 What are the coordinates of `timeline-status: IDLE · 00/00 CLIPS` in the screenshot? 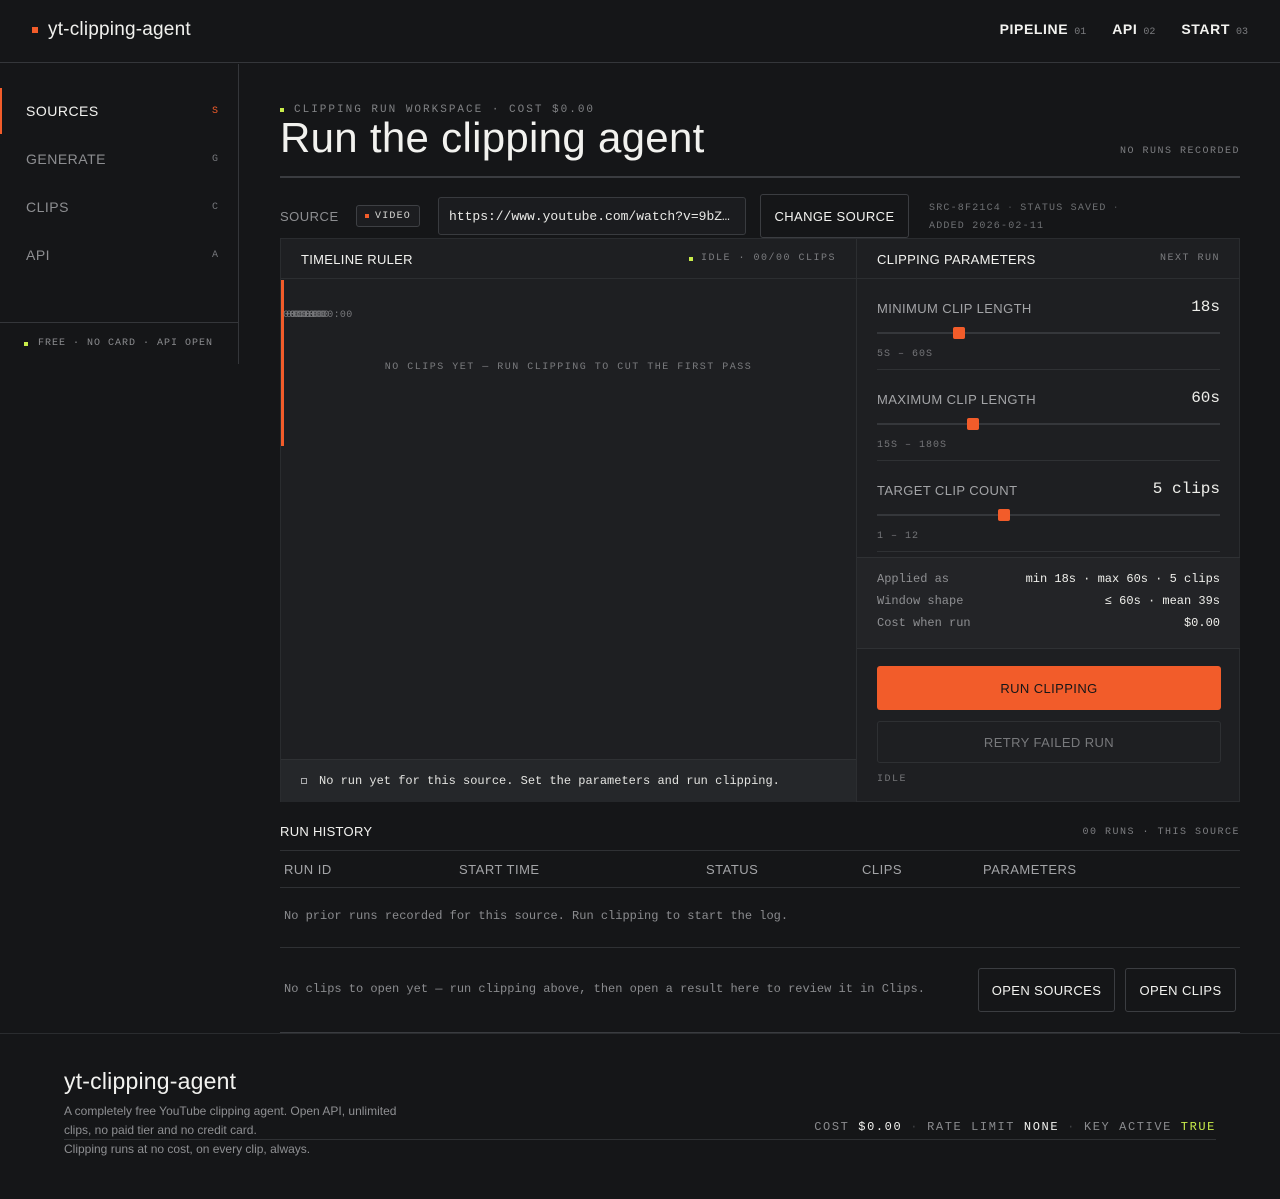 It's located at (762, 258).